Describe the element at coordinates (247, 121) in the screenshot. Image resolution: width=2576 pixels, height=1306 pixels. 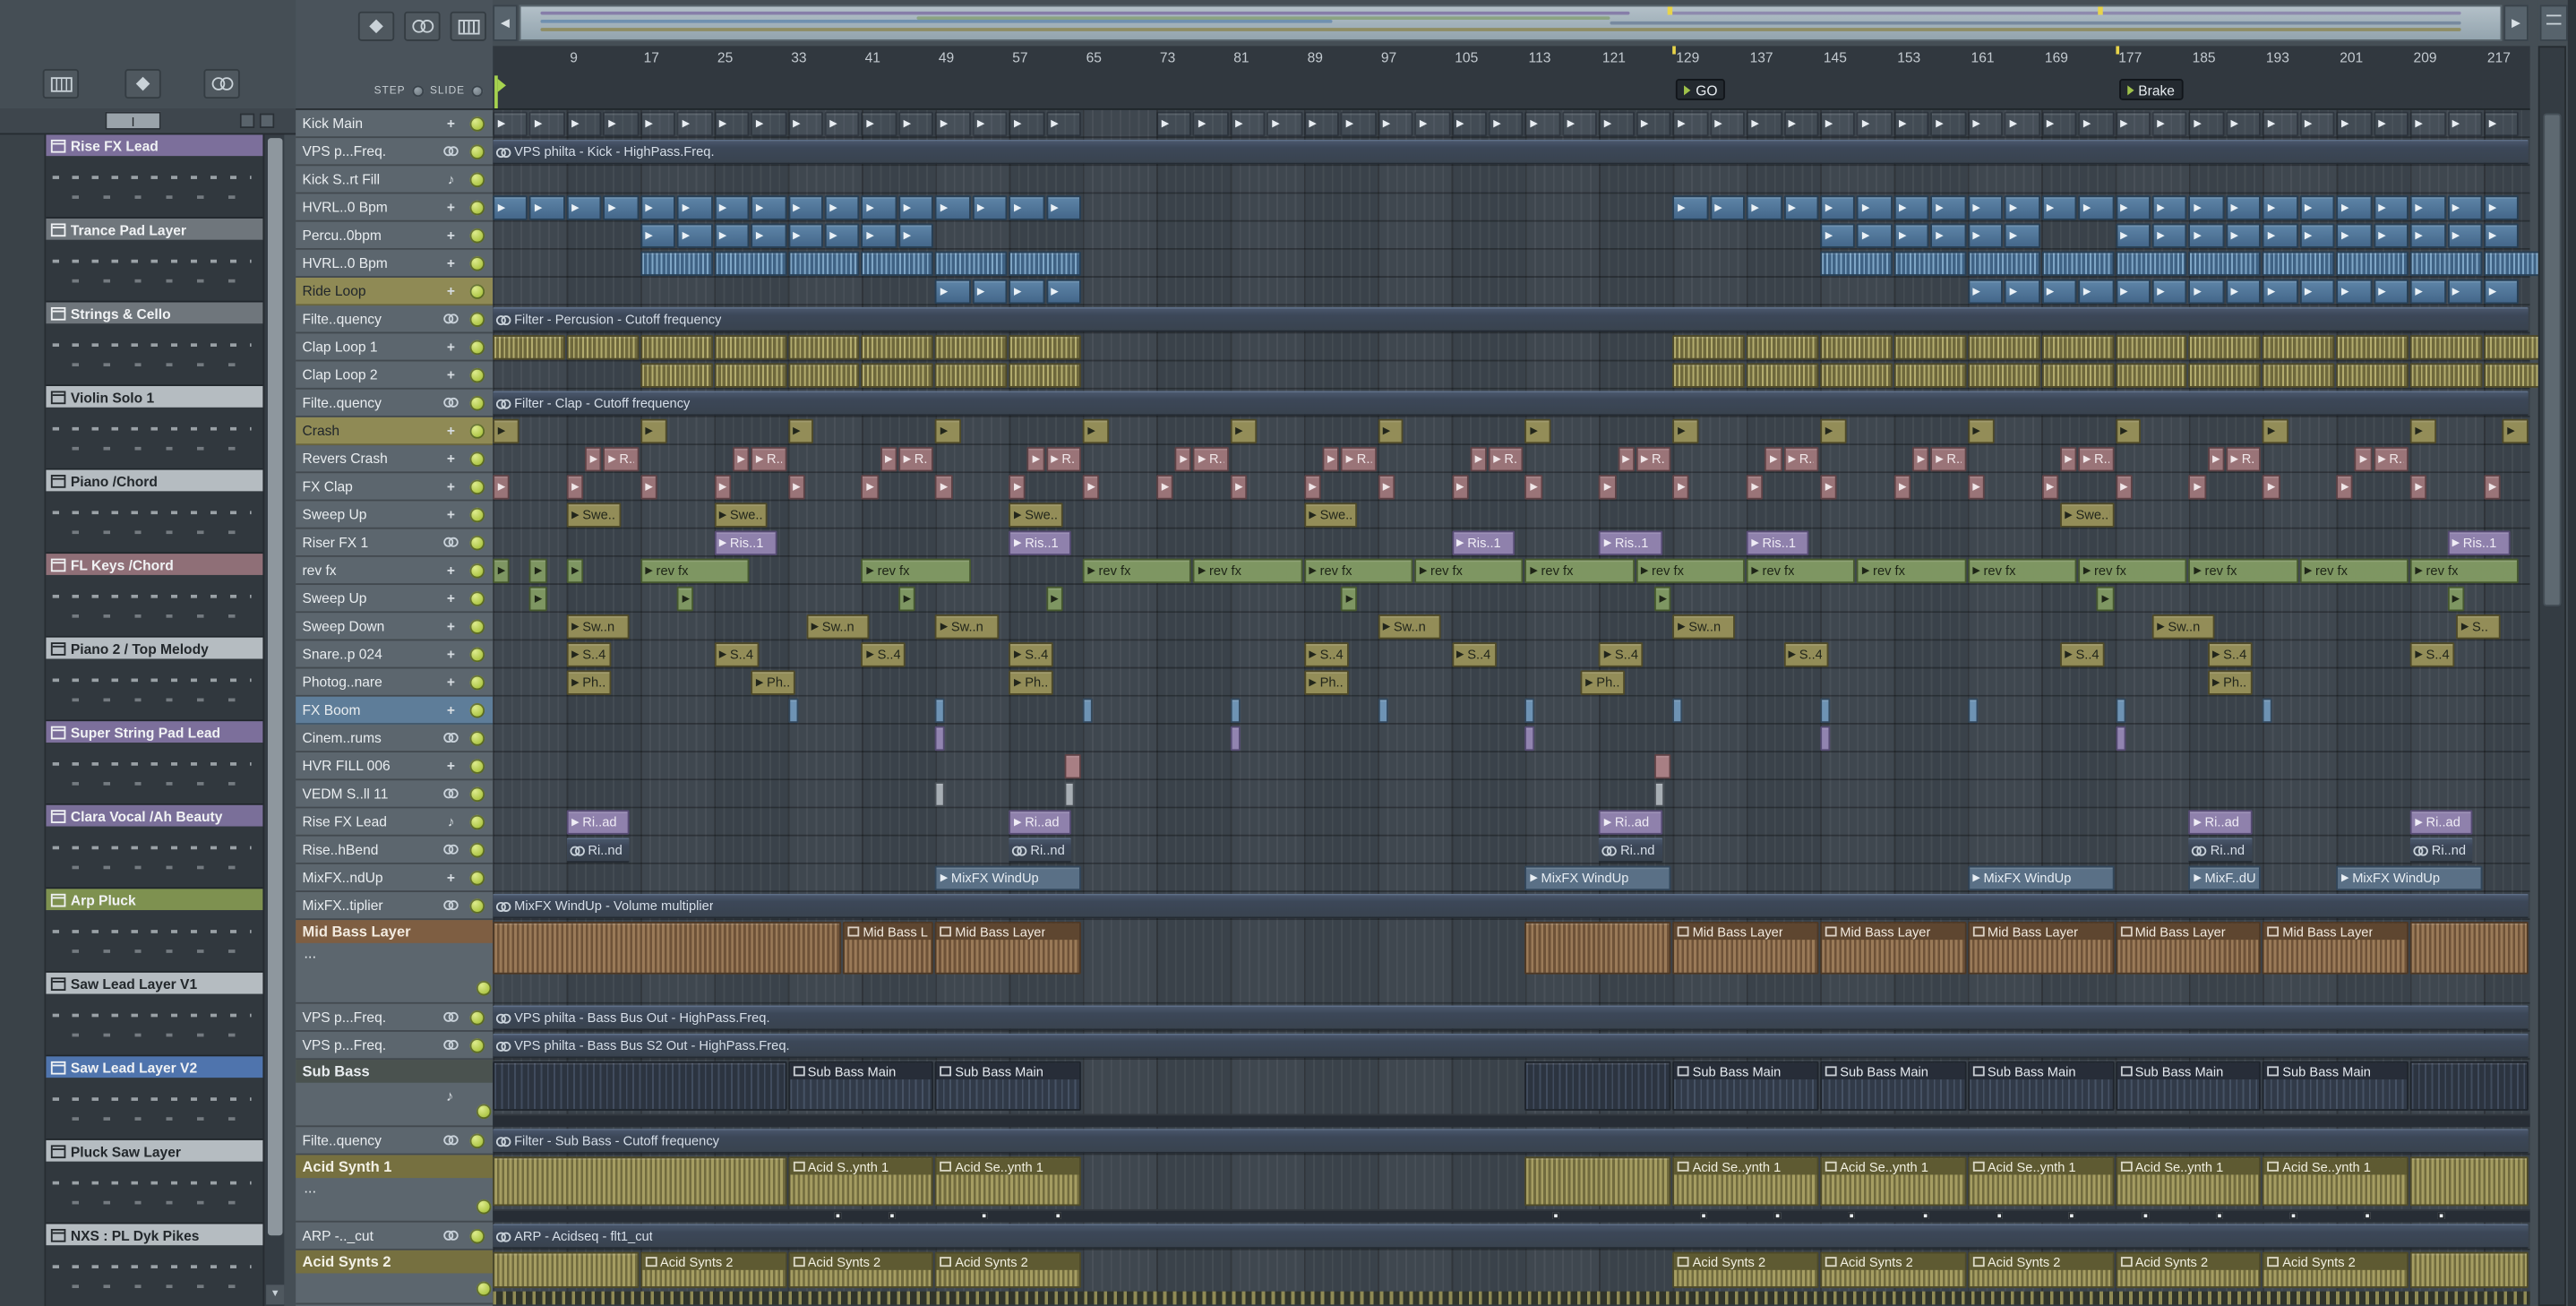
I see `picker-header-button` at that location.